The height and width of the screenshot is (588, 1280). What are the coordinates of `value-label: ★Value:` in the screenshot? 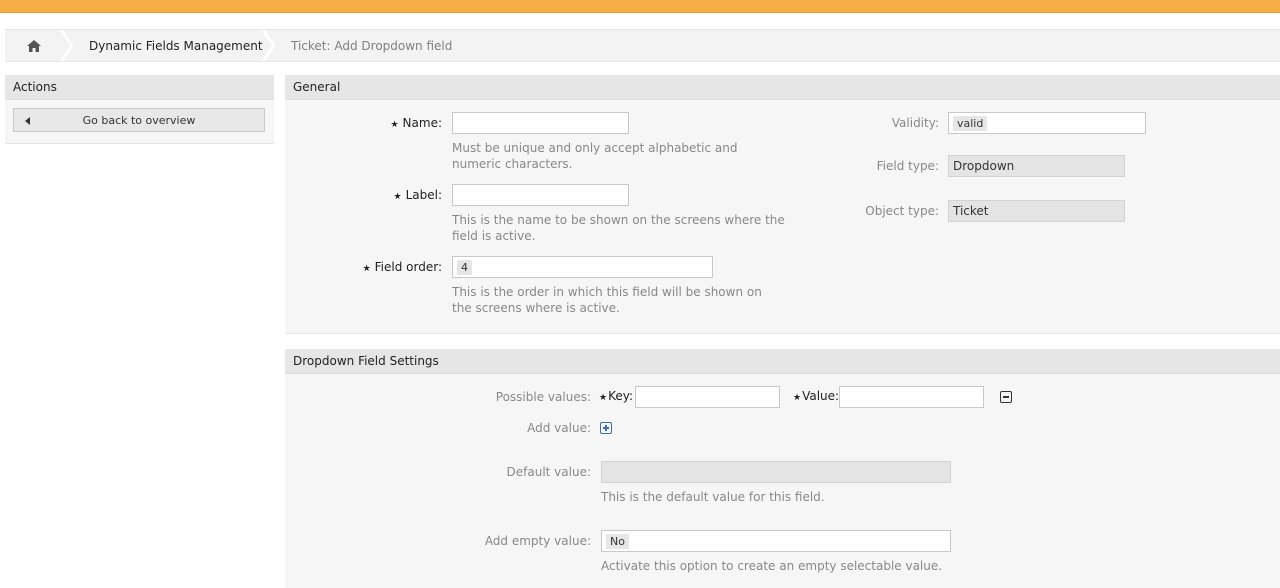 It's located at (816, 396).